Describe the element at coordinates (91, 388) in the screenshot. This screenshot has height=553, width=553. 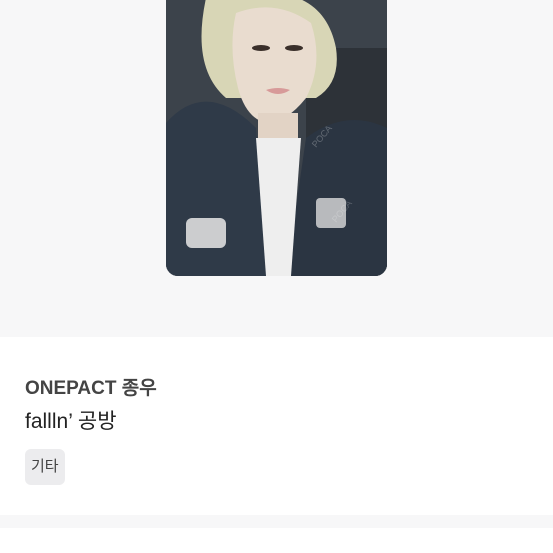
I see `artist-name: ONEPACT 종우` at that location.